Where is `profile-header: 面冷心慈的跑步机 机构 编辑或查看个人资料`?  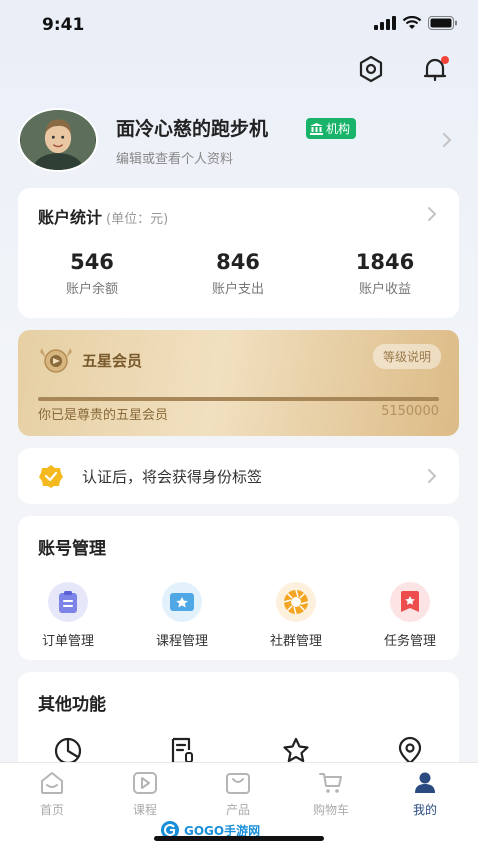
profile-header: 面冷心慈的跑步机 机构 编辑或查看个人资料 is located at coordinates (238, 141).